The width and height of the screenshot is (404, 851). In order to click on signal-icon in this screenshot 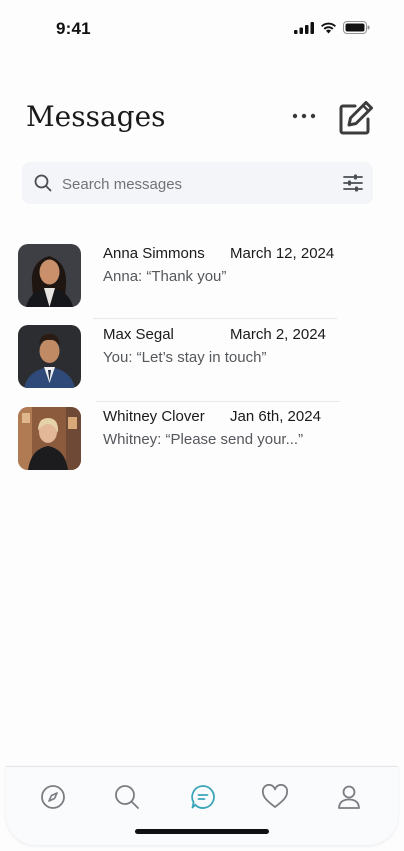, I will do `click(304, 27)`.